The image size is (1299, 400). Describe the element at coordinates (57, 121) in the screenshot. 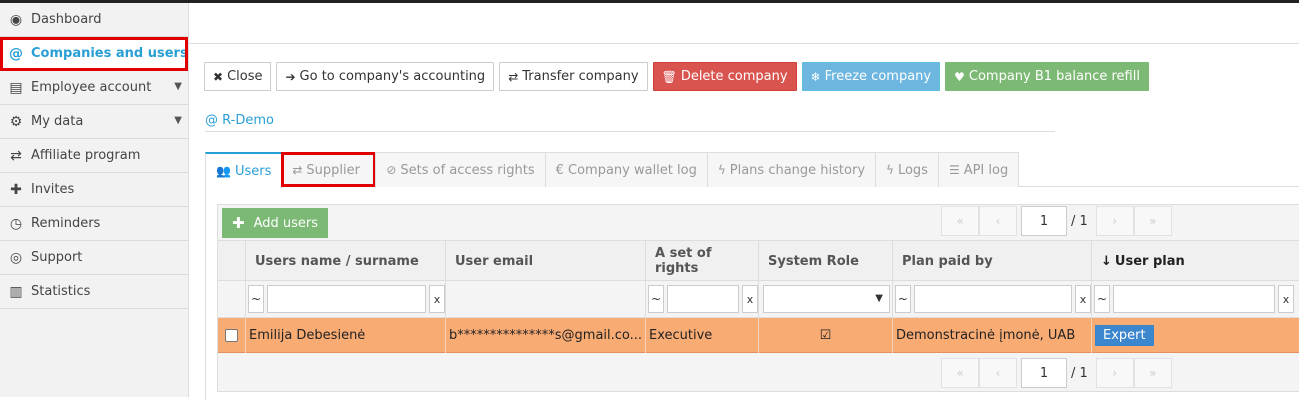

I see `sidebar-item-label: My data` at that location.